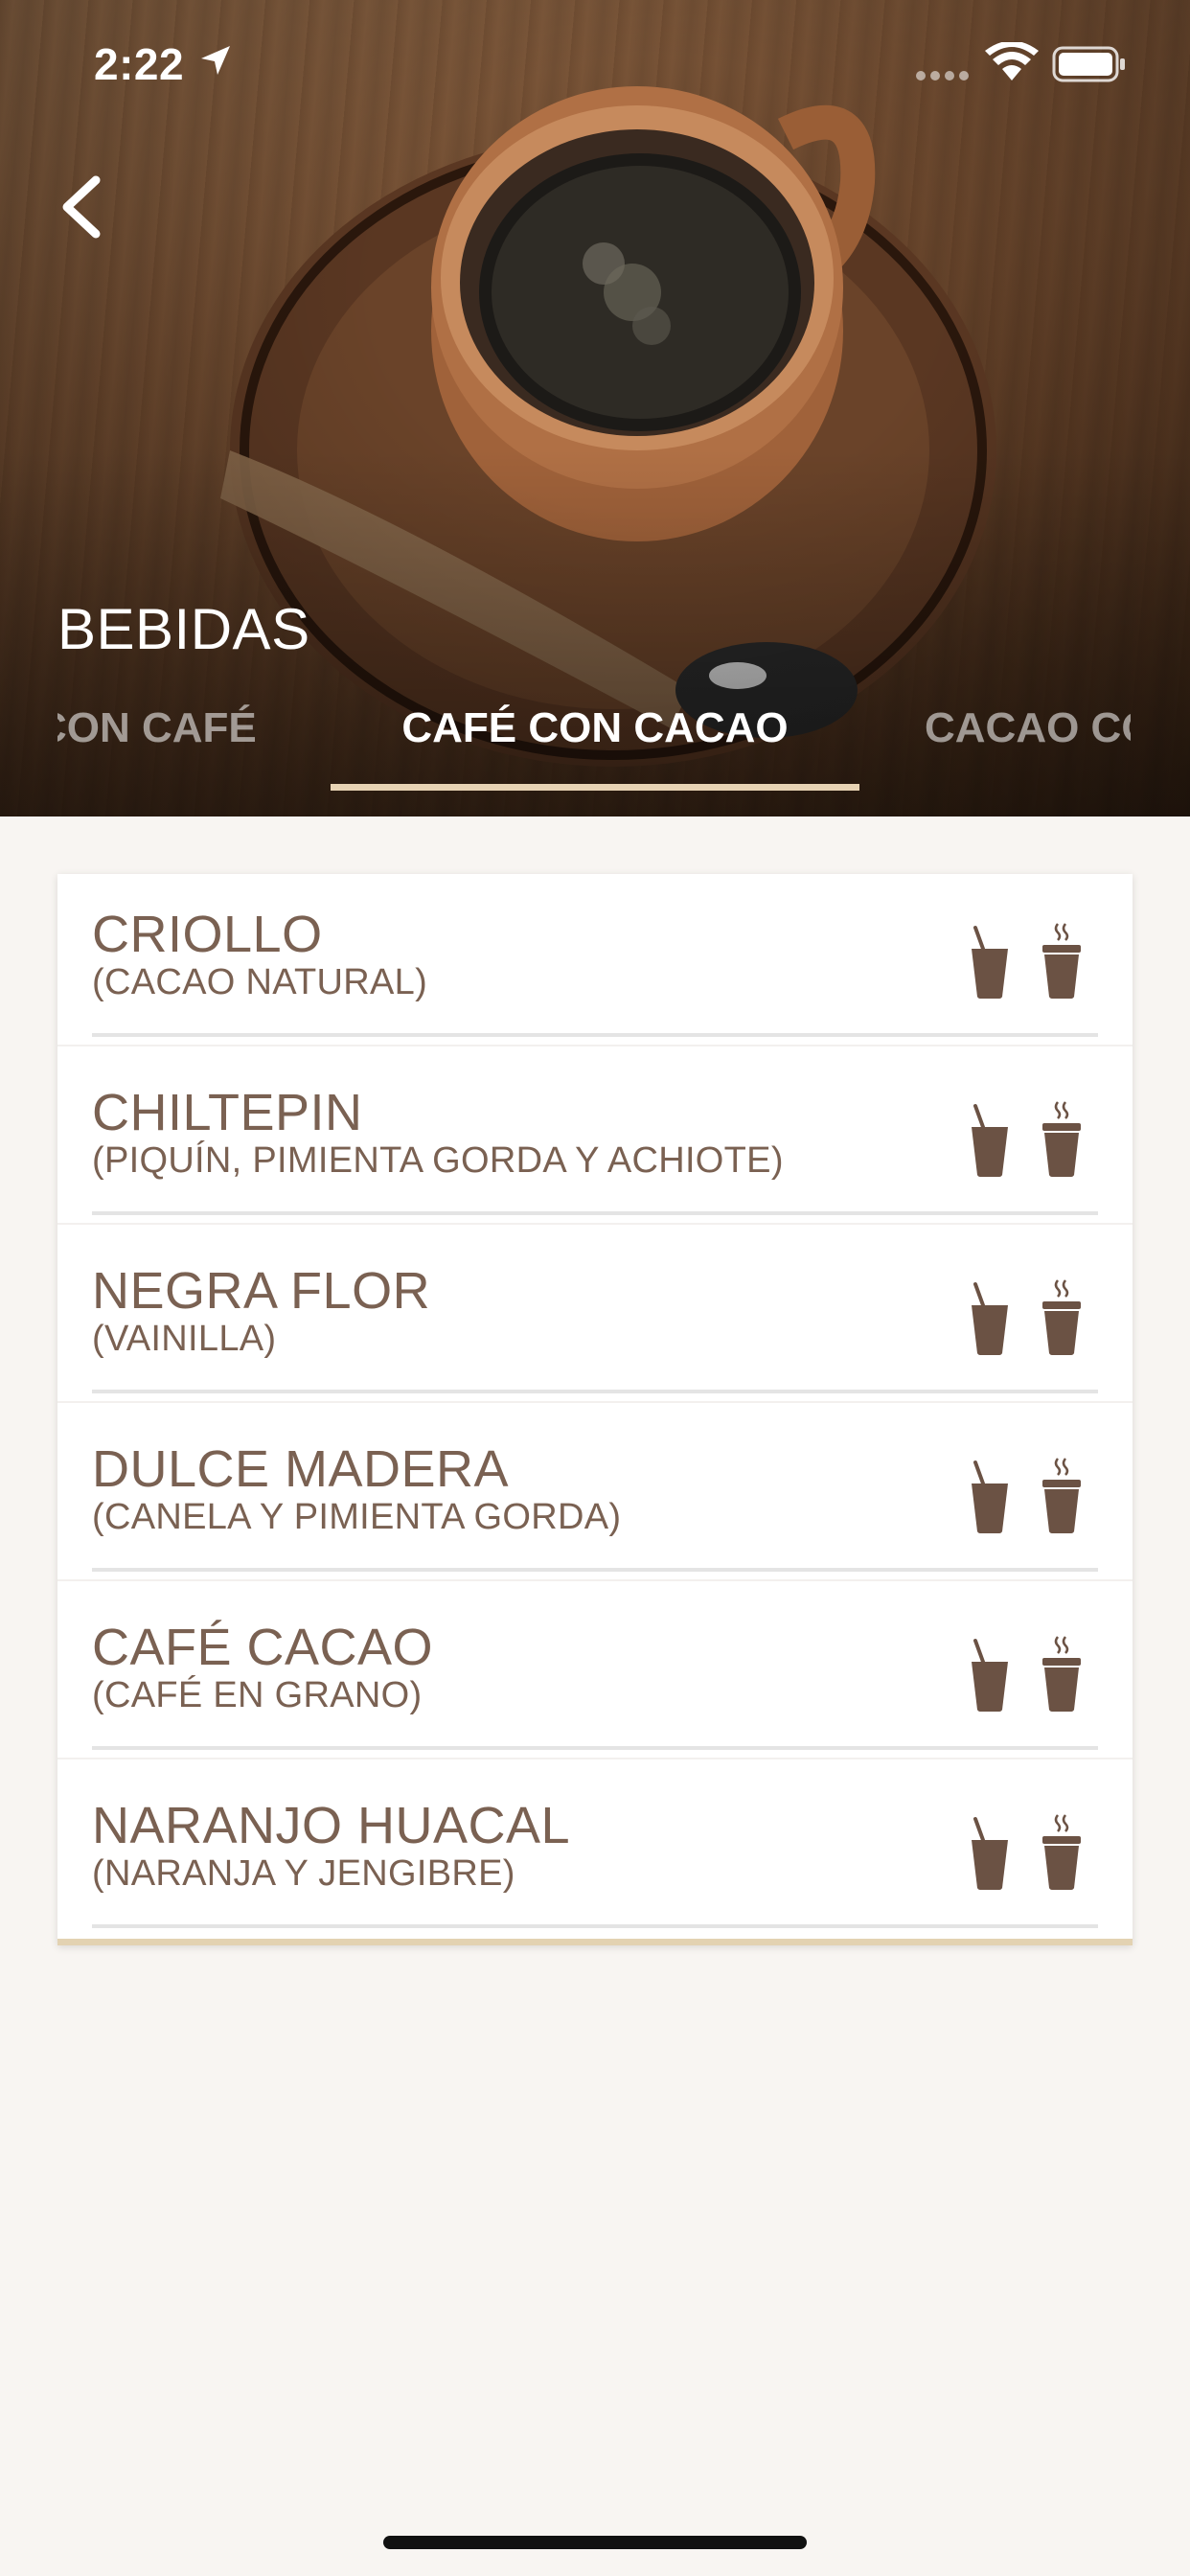 The height and width of the screenshot is (2576, 1190). I want to click on drink-name: DULCE MADERA, so click(301, 1469).